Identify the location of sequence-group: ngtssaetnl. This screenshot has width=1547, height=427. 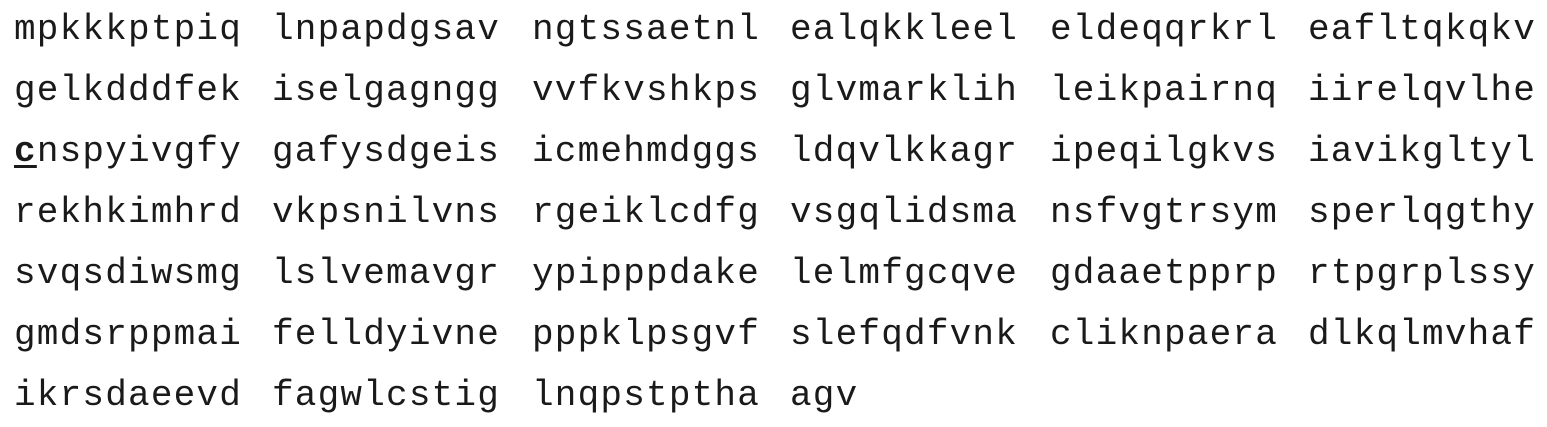
(646, 30).